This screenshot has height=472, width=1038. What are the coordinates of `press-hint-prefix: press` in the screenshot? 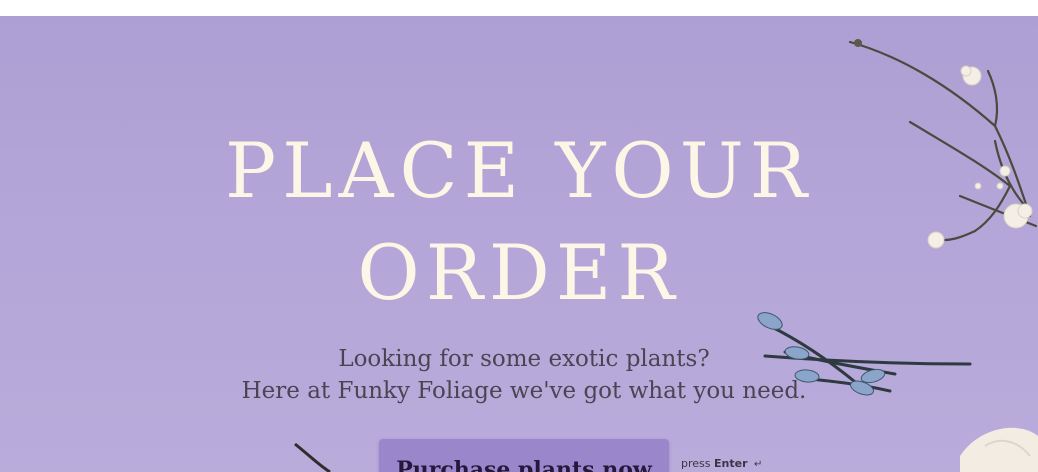 It's located at (696, 463).